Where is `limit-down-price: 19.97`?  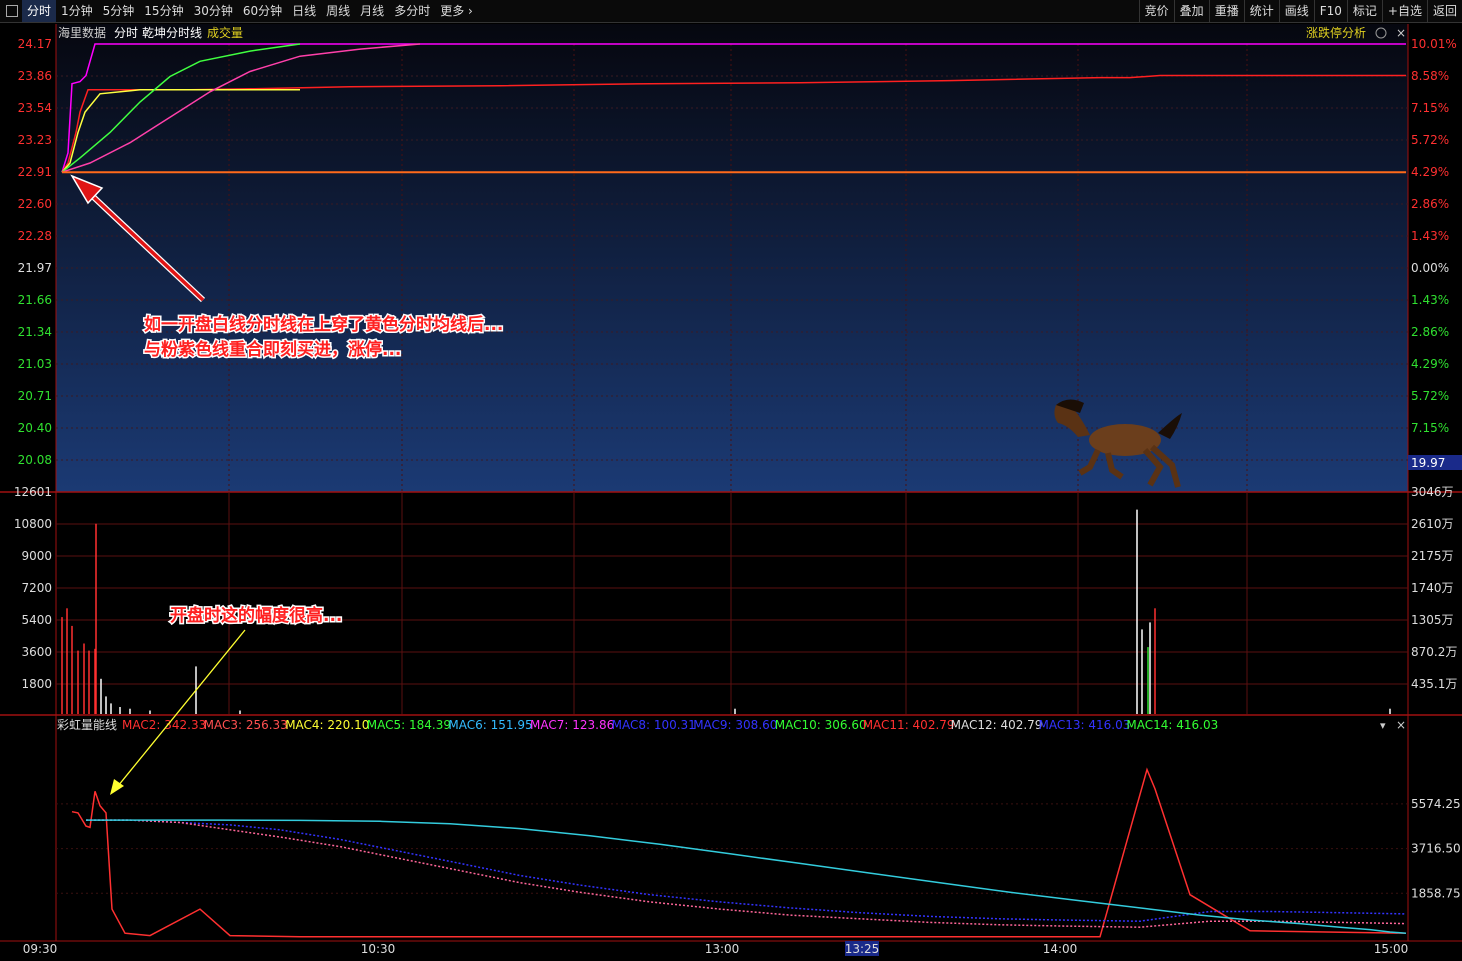
limit-down-price: 19.97 is located at coordinates (1428, 463).